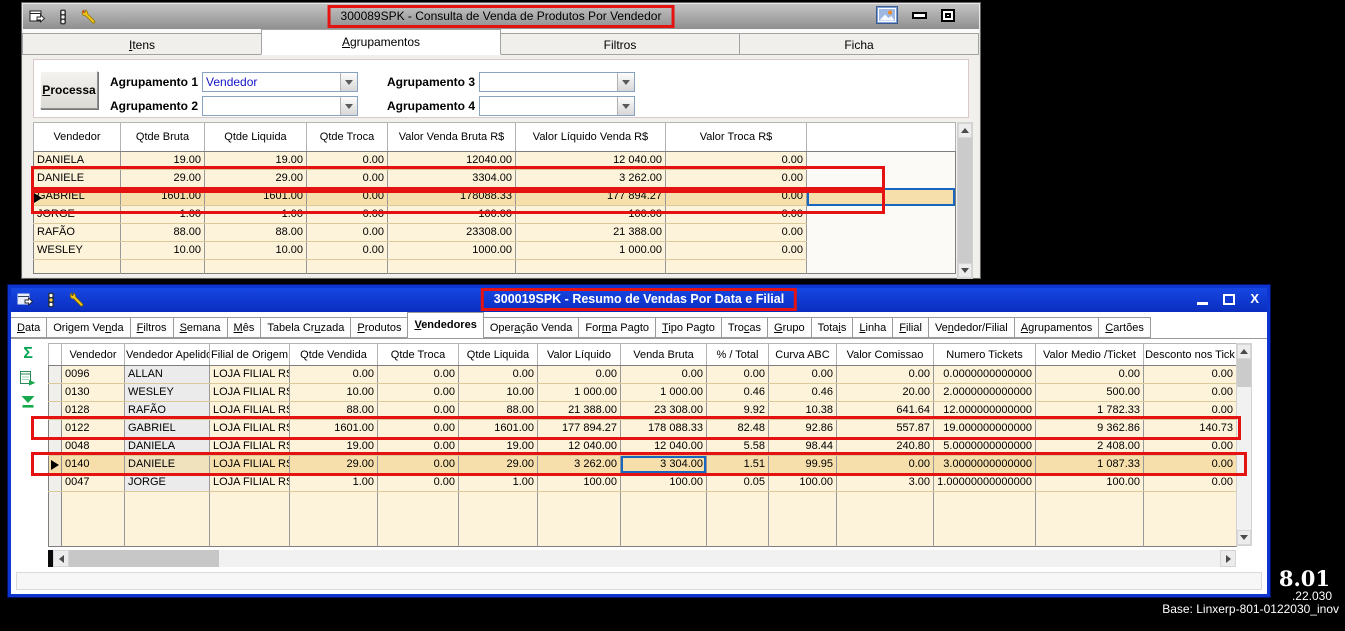 This screenshot has width=1345, height=631. Describe the element at coordinates (1190, 354) in the screenshot. I see `column-header: Desconto nos Tick` at that location.